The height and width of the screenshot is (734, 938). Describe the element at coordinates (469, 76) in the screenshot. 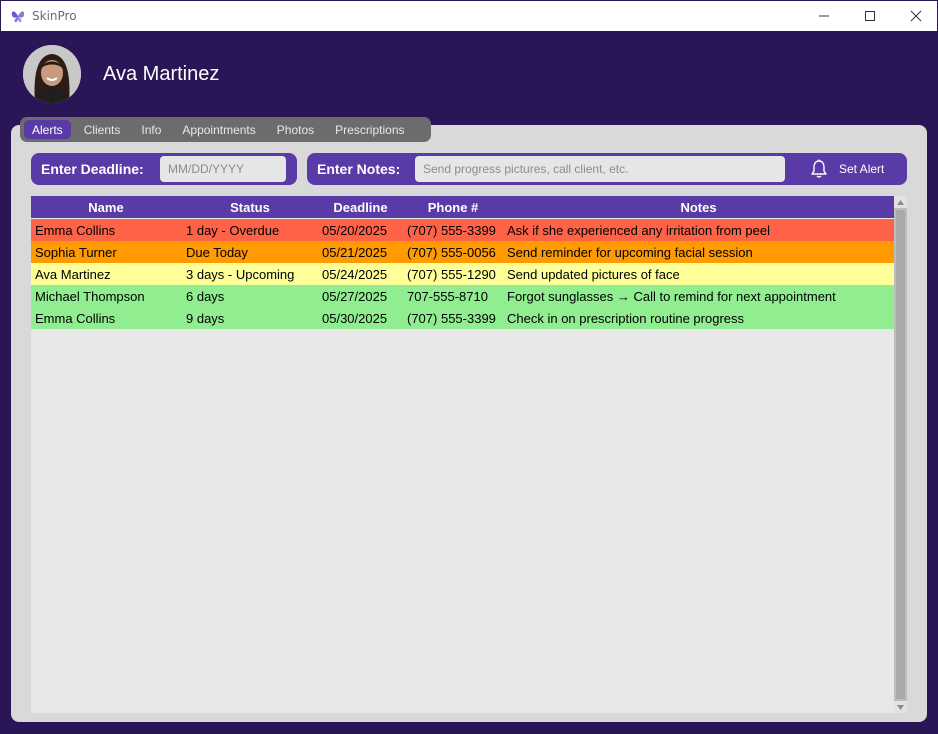

I see `profile-header: Ava Martinez` at that location.